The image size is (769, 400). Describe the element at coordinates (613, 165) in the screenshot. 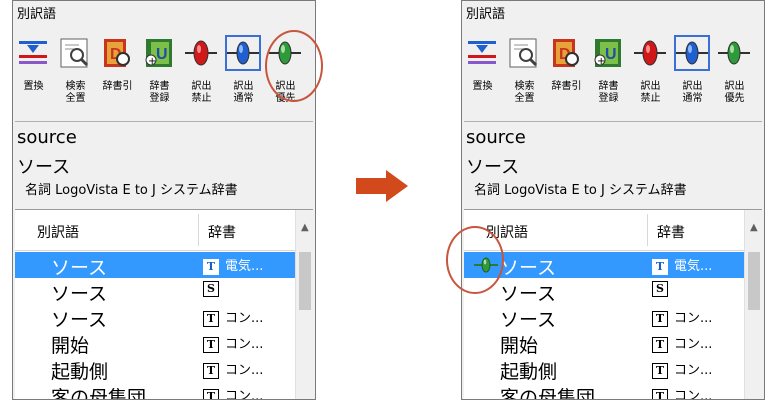

I see `entry-info: source ソース 名詞 LogoVista E to J システム辞書` at that location.